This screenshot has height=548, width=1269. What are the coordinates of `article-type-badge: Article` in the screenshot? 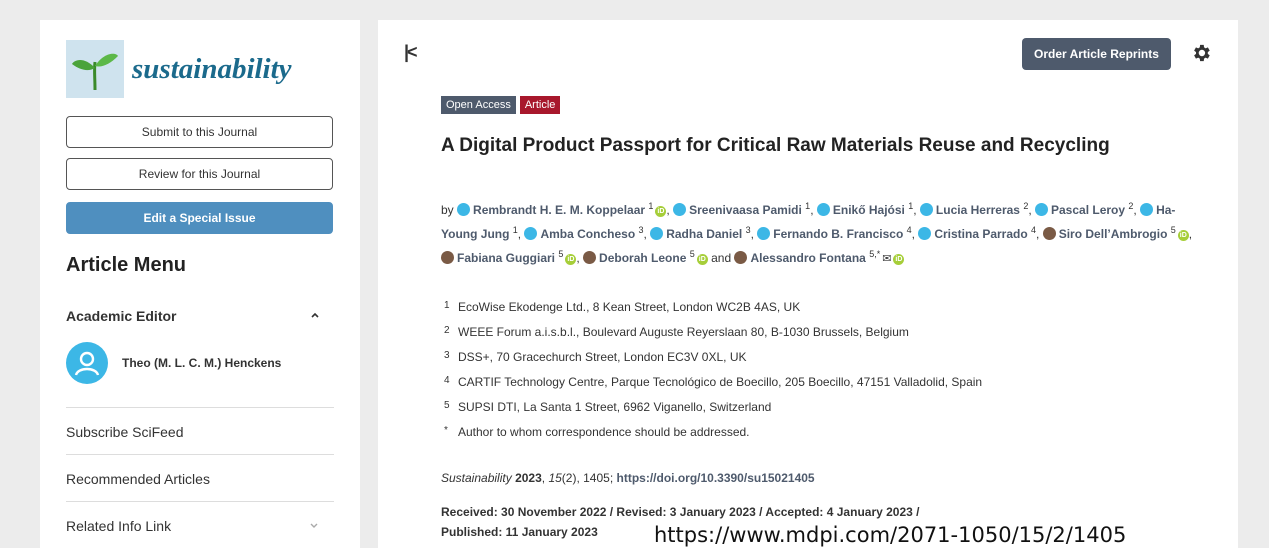 It's located at (540, 105).